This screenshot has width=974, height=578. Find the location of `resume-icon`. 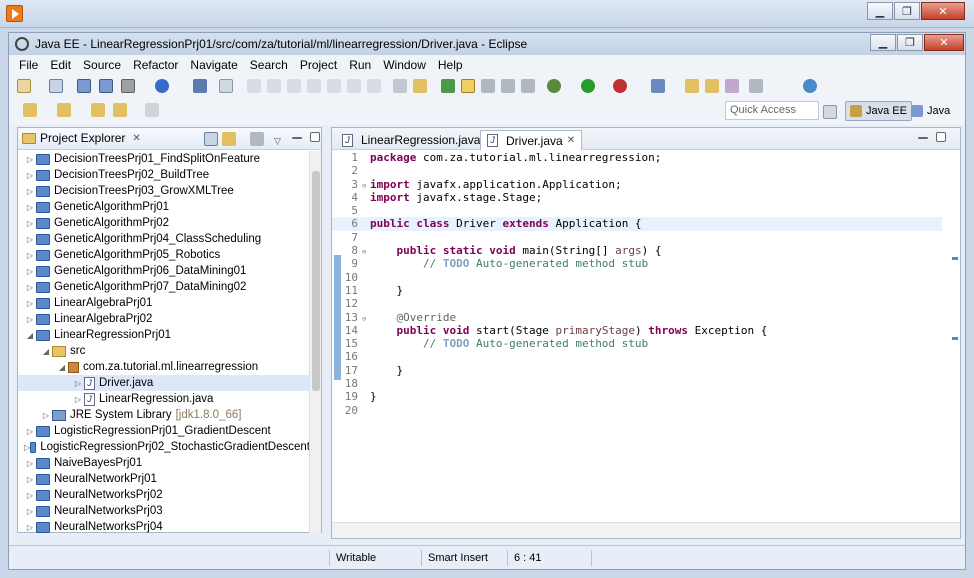

resume-icon is located at coordinates (254, 86).